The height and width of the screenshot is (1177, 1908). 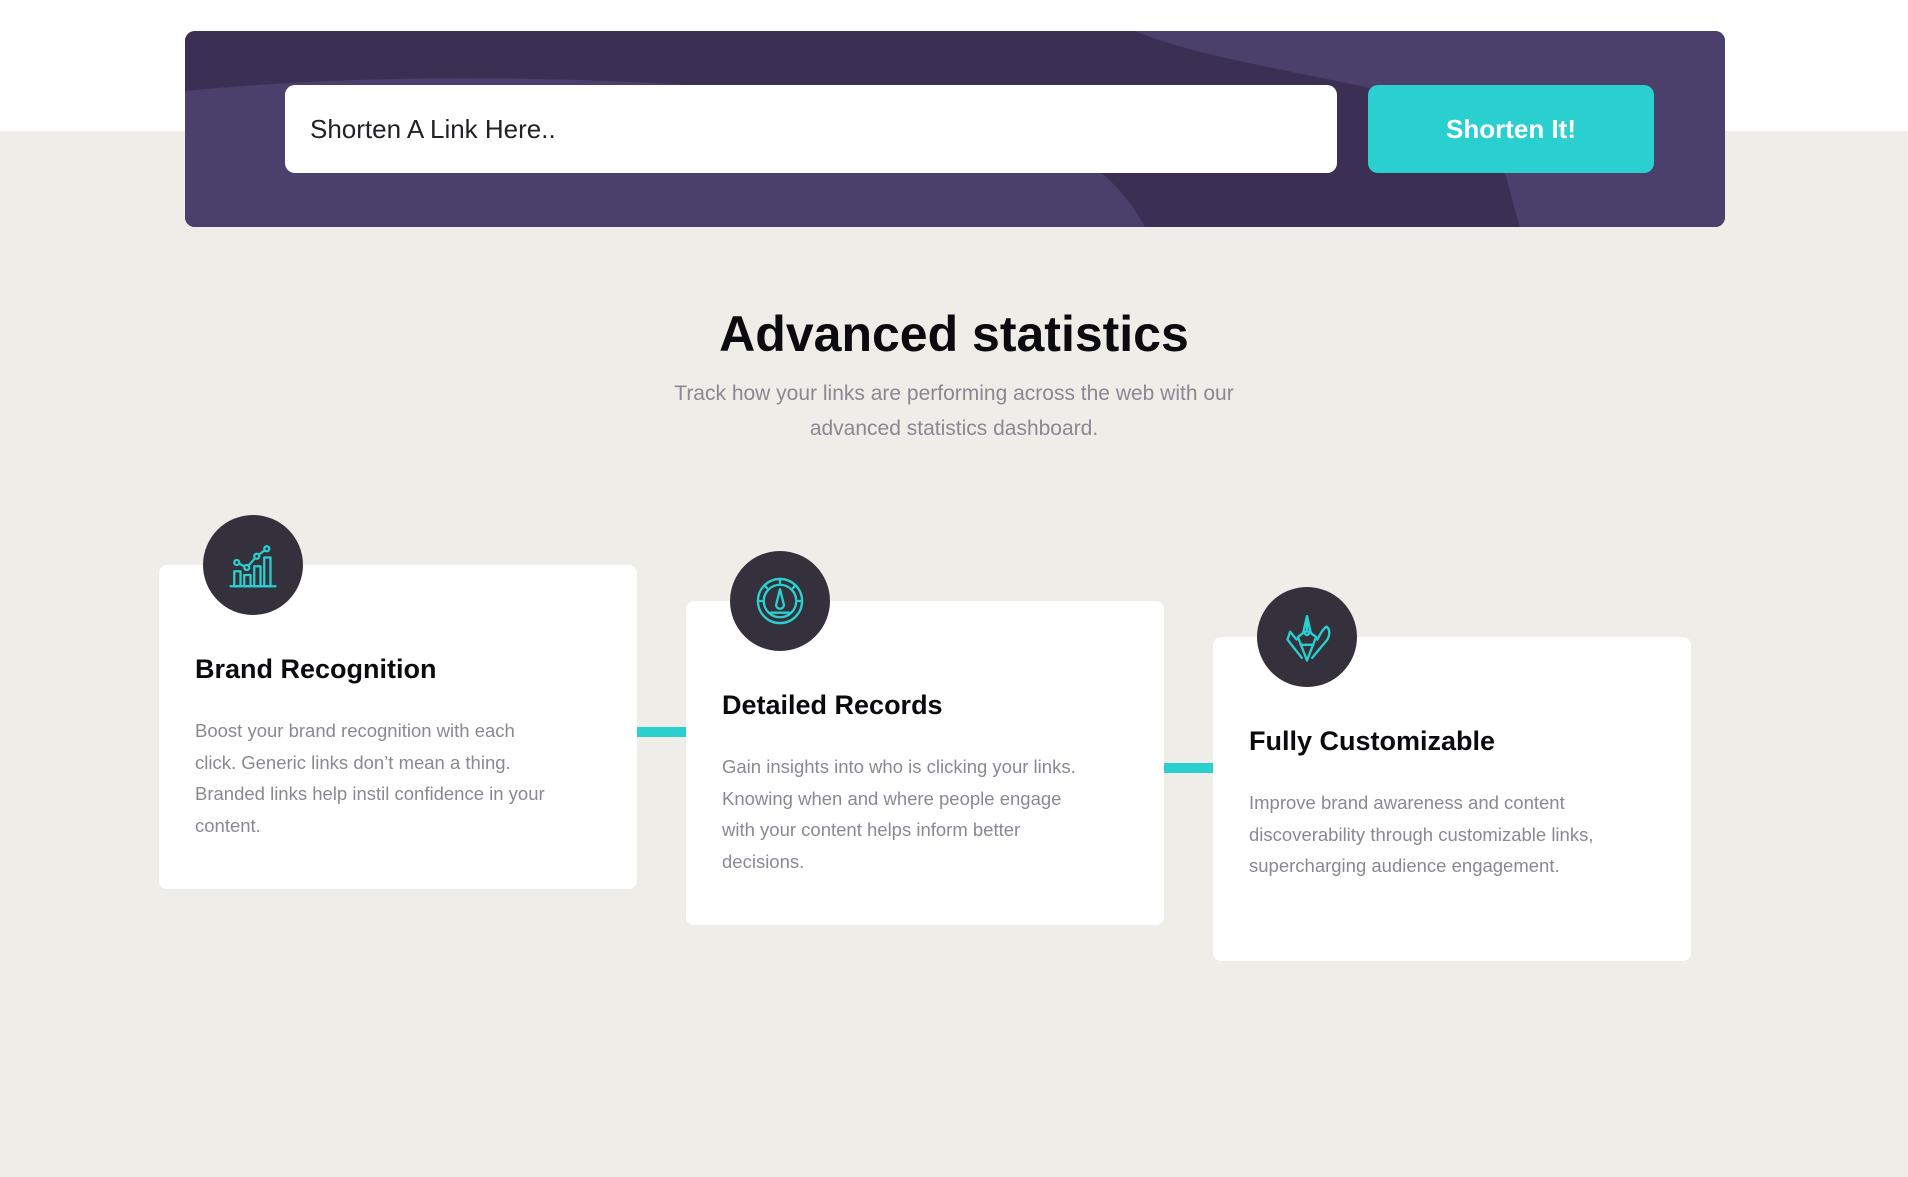 I want to click on link-input, so click(x=811, y=129).